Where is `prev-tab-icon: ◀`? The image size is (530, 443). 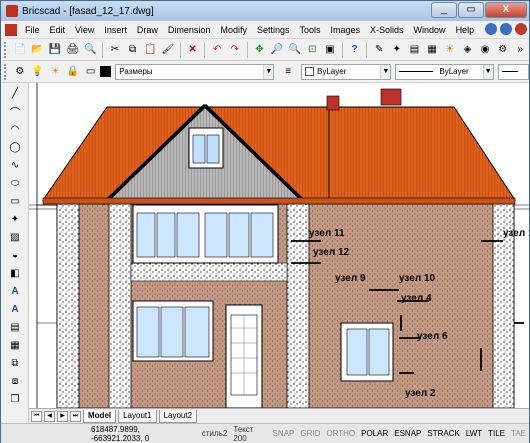 prev-tab-icon: ◀ is located at coordinates (49, 416).